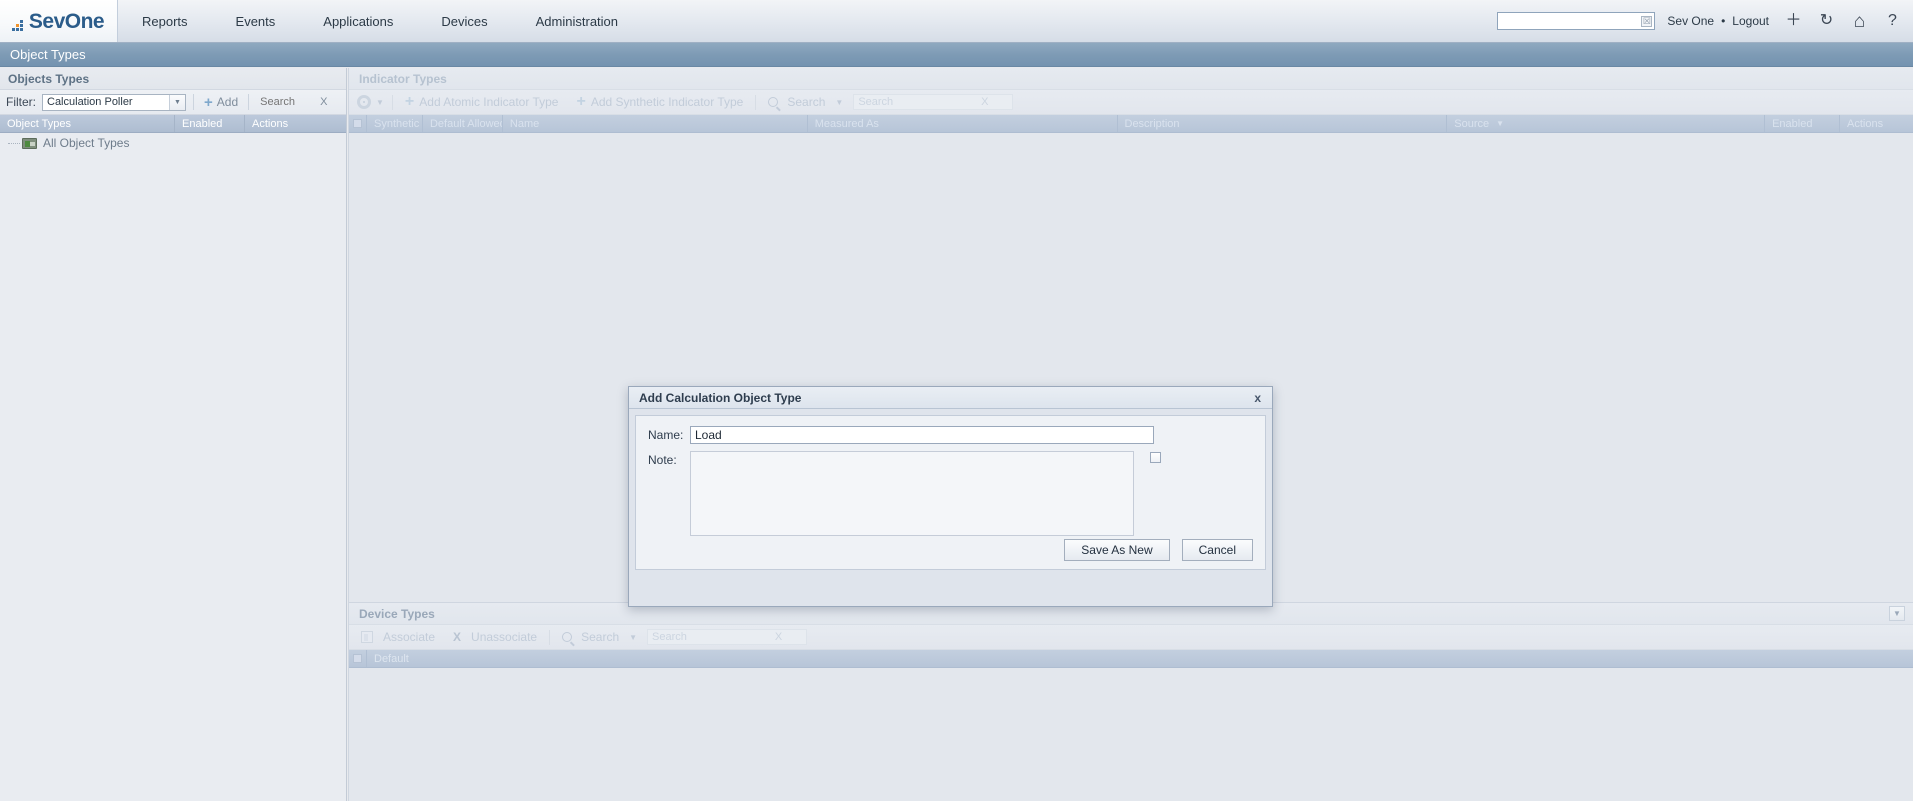 The image size is (1913, 801). I want to click on logout-link: Logout, so click(1750, 21).